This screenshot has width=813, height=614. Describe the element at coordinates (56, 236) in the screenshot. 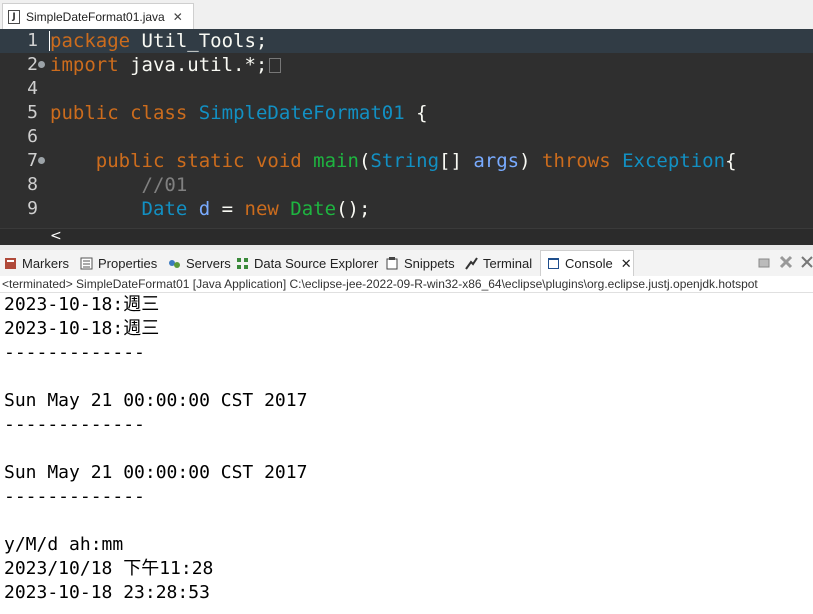

I see `scroll-left-arrow-icon: <` at that location.